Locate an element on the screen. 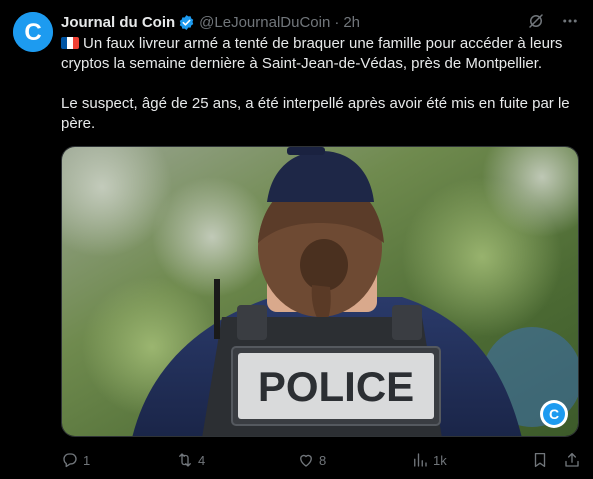 The width and height of the screenshot is (593, 479). retweet-icon is located at coordinates (185, 460).